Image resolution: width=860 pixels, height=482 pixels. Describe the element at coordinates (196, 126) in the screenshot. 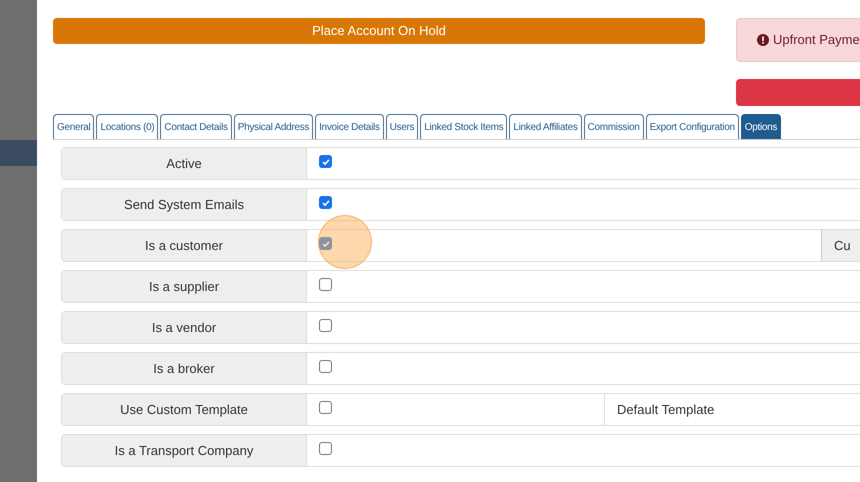

I see `tab: Contact Details` at that location.